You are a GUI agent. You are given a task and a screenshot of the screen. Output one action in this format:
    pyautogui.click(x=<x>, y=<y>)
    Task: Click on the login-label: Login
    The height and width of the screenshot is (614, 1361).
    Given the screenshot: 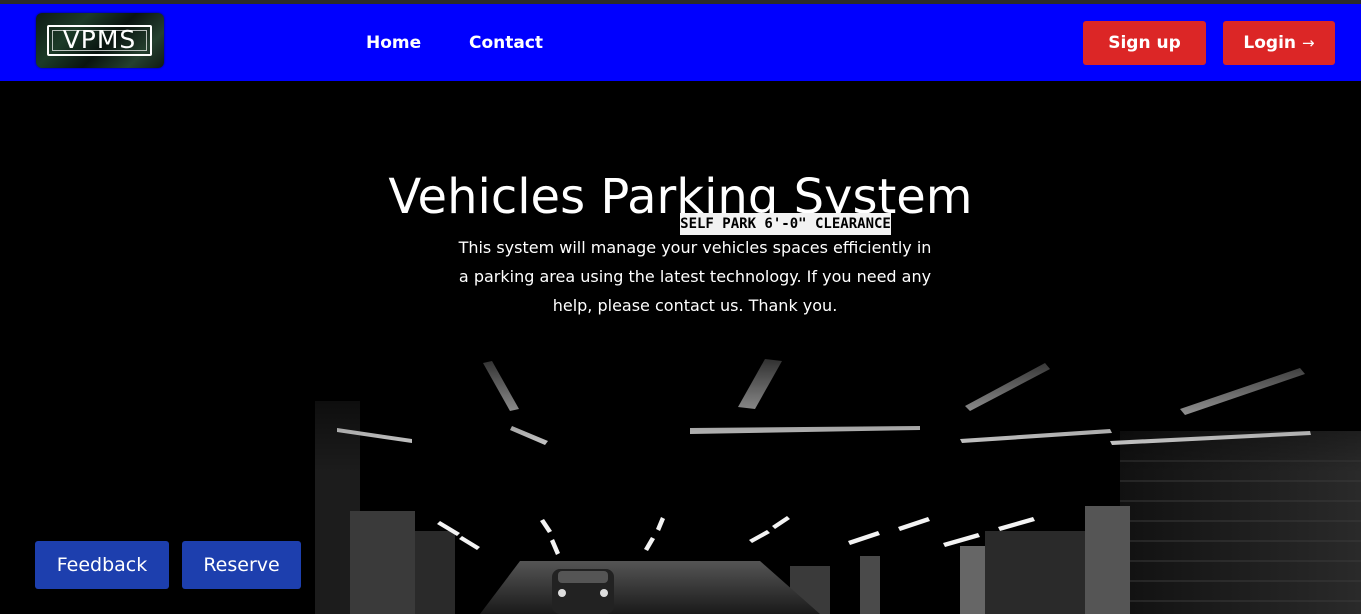 What is the action you would take?
    pyautogui.click(x=1270, y=43)
    